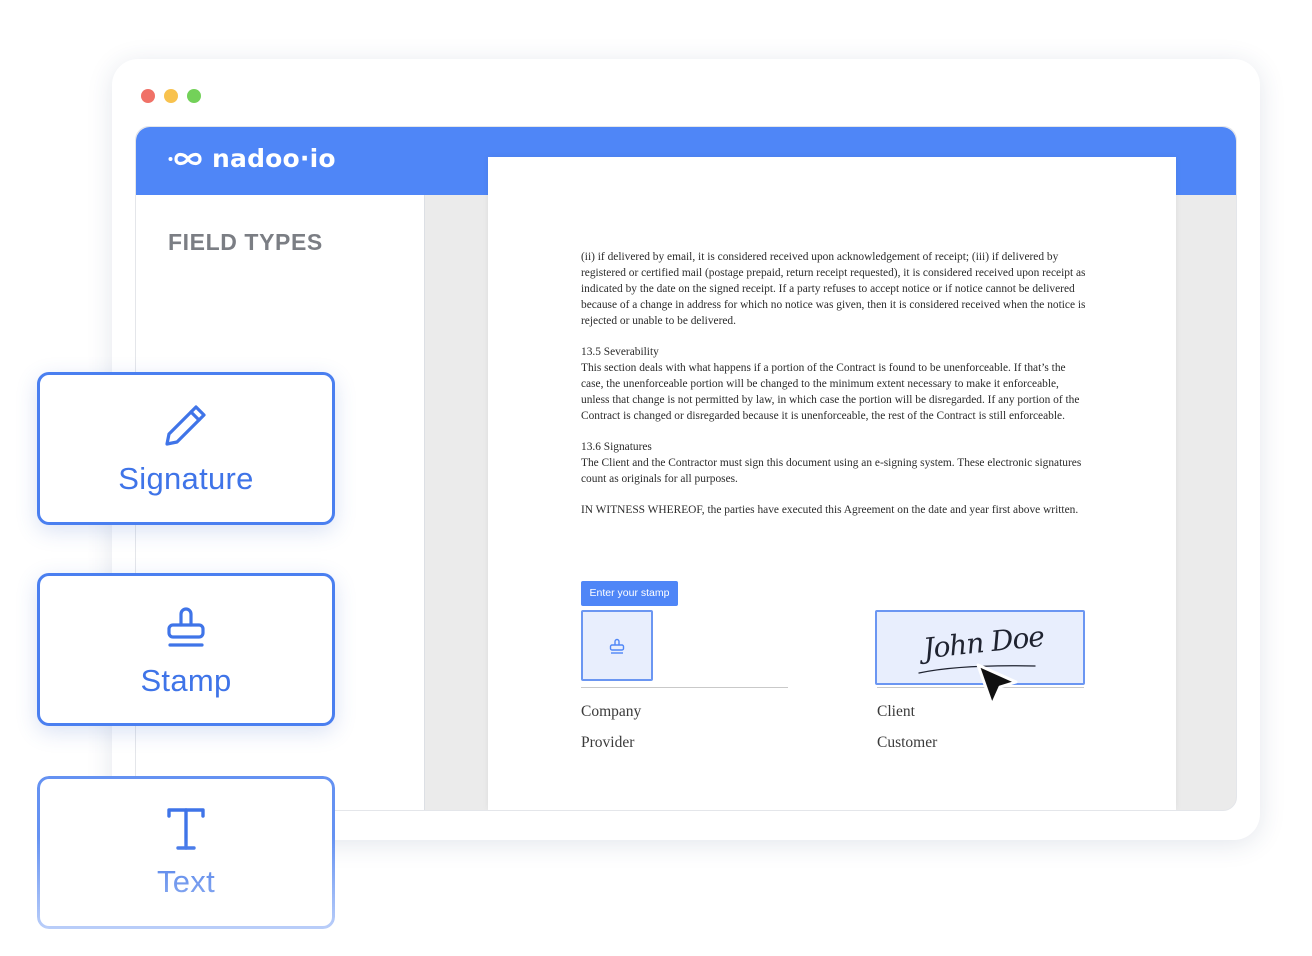  I want to click on infinity-logo-icon, so click(185, 158).